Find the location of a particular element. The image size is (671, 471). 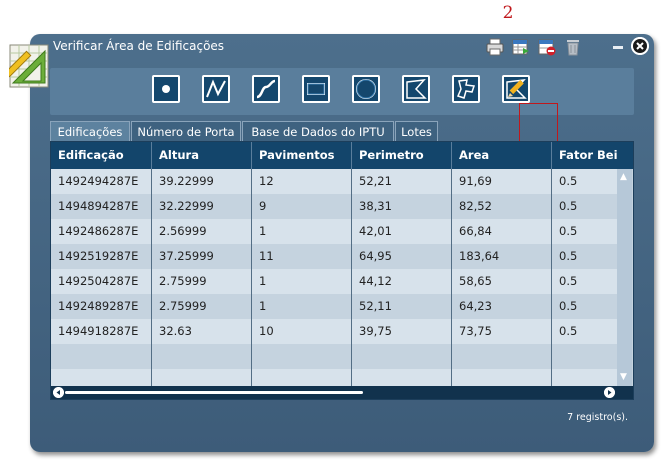

circle-tool-icon is located at coordinates (366, 89).